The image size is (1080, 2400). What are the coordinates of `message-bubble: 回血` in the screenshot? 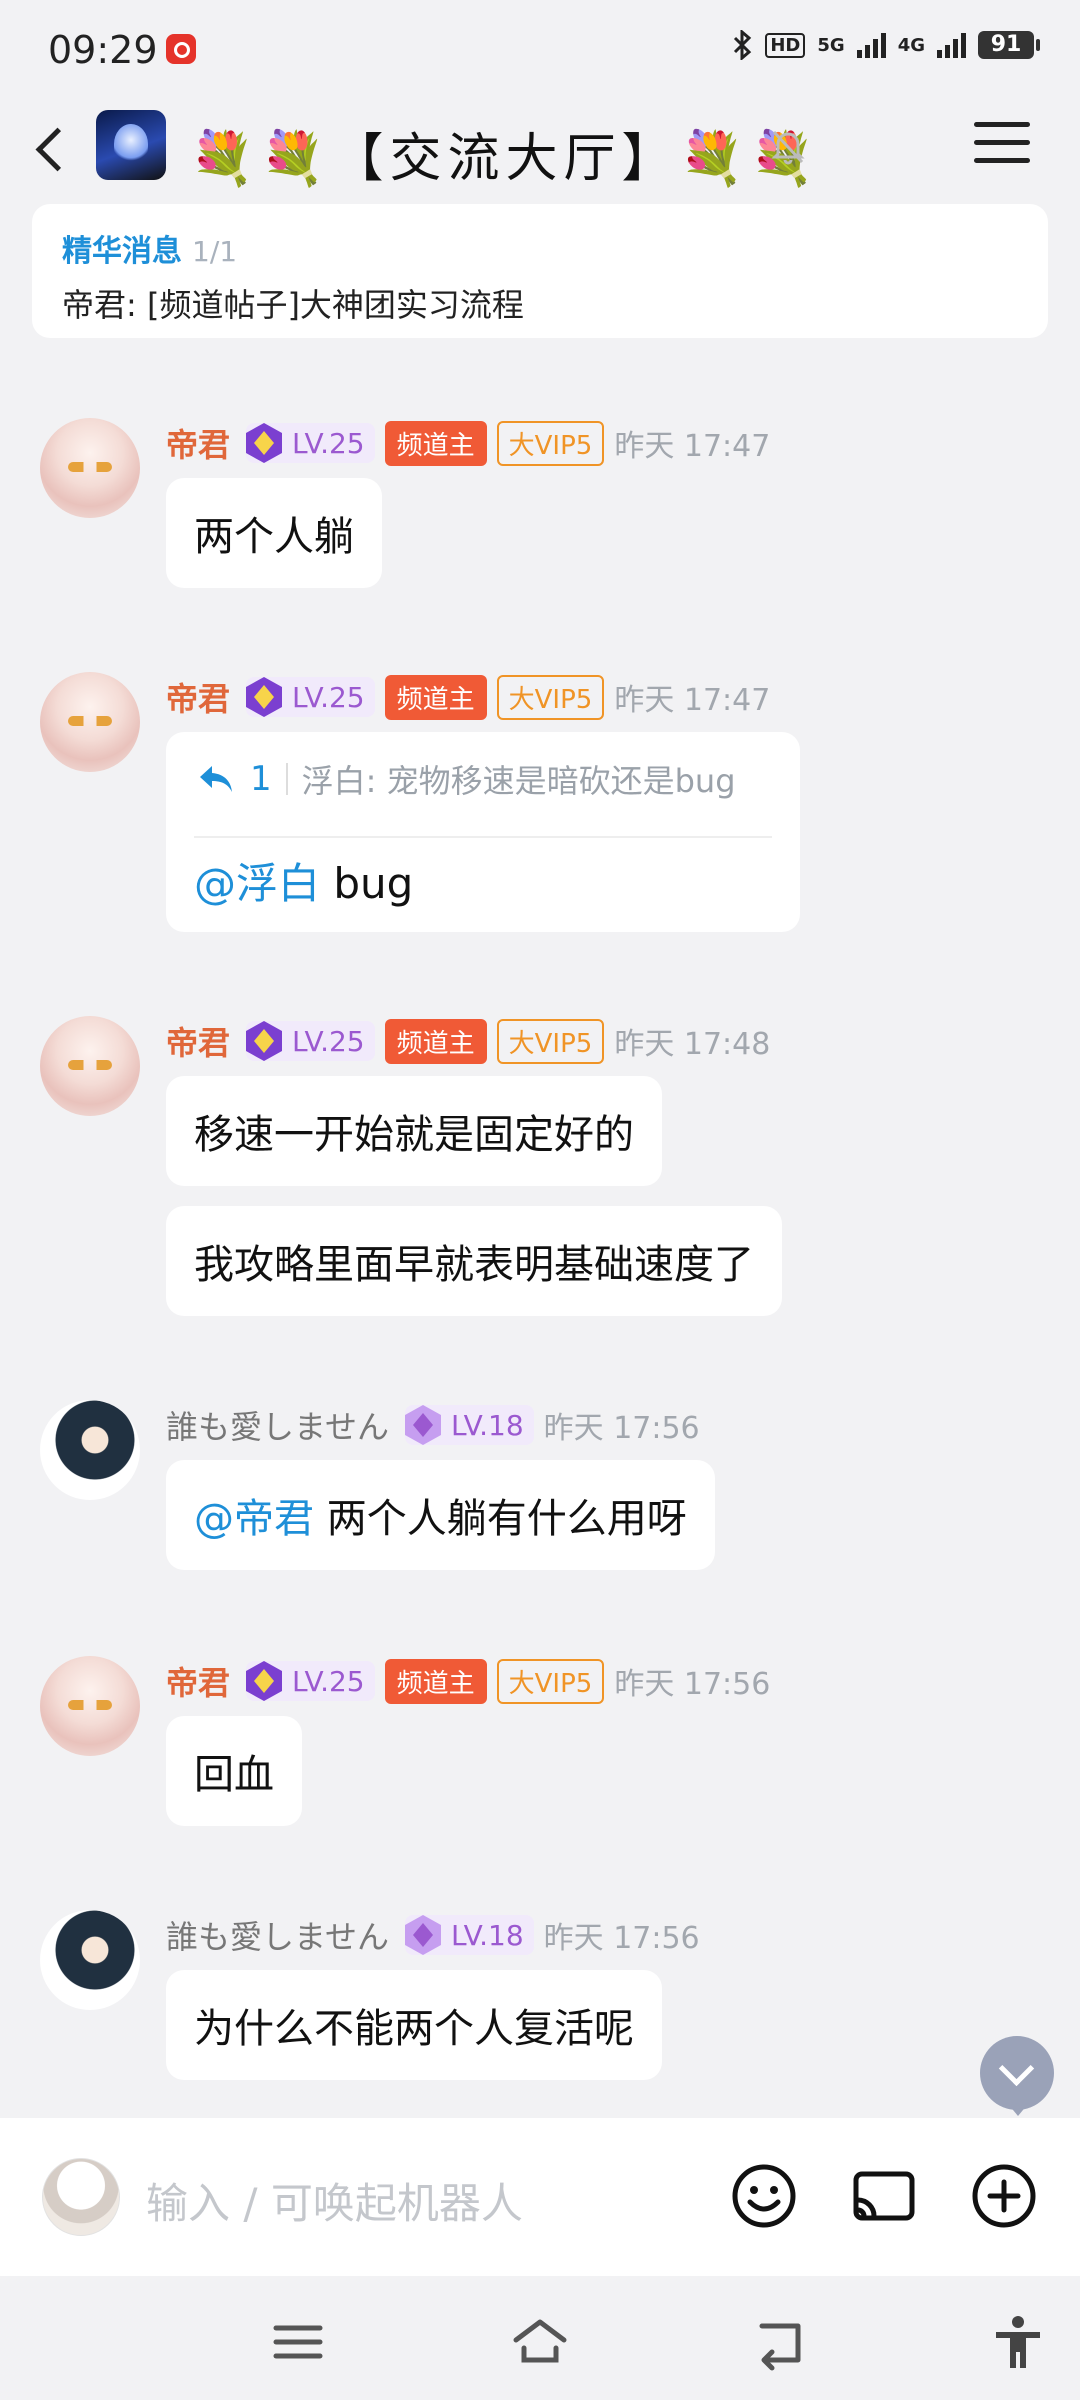 It's located at (234, 1771).